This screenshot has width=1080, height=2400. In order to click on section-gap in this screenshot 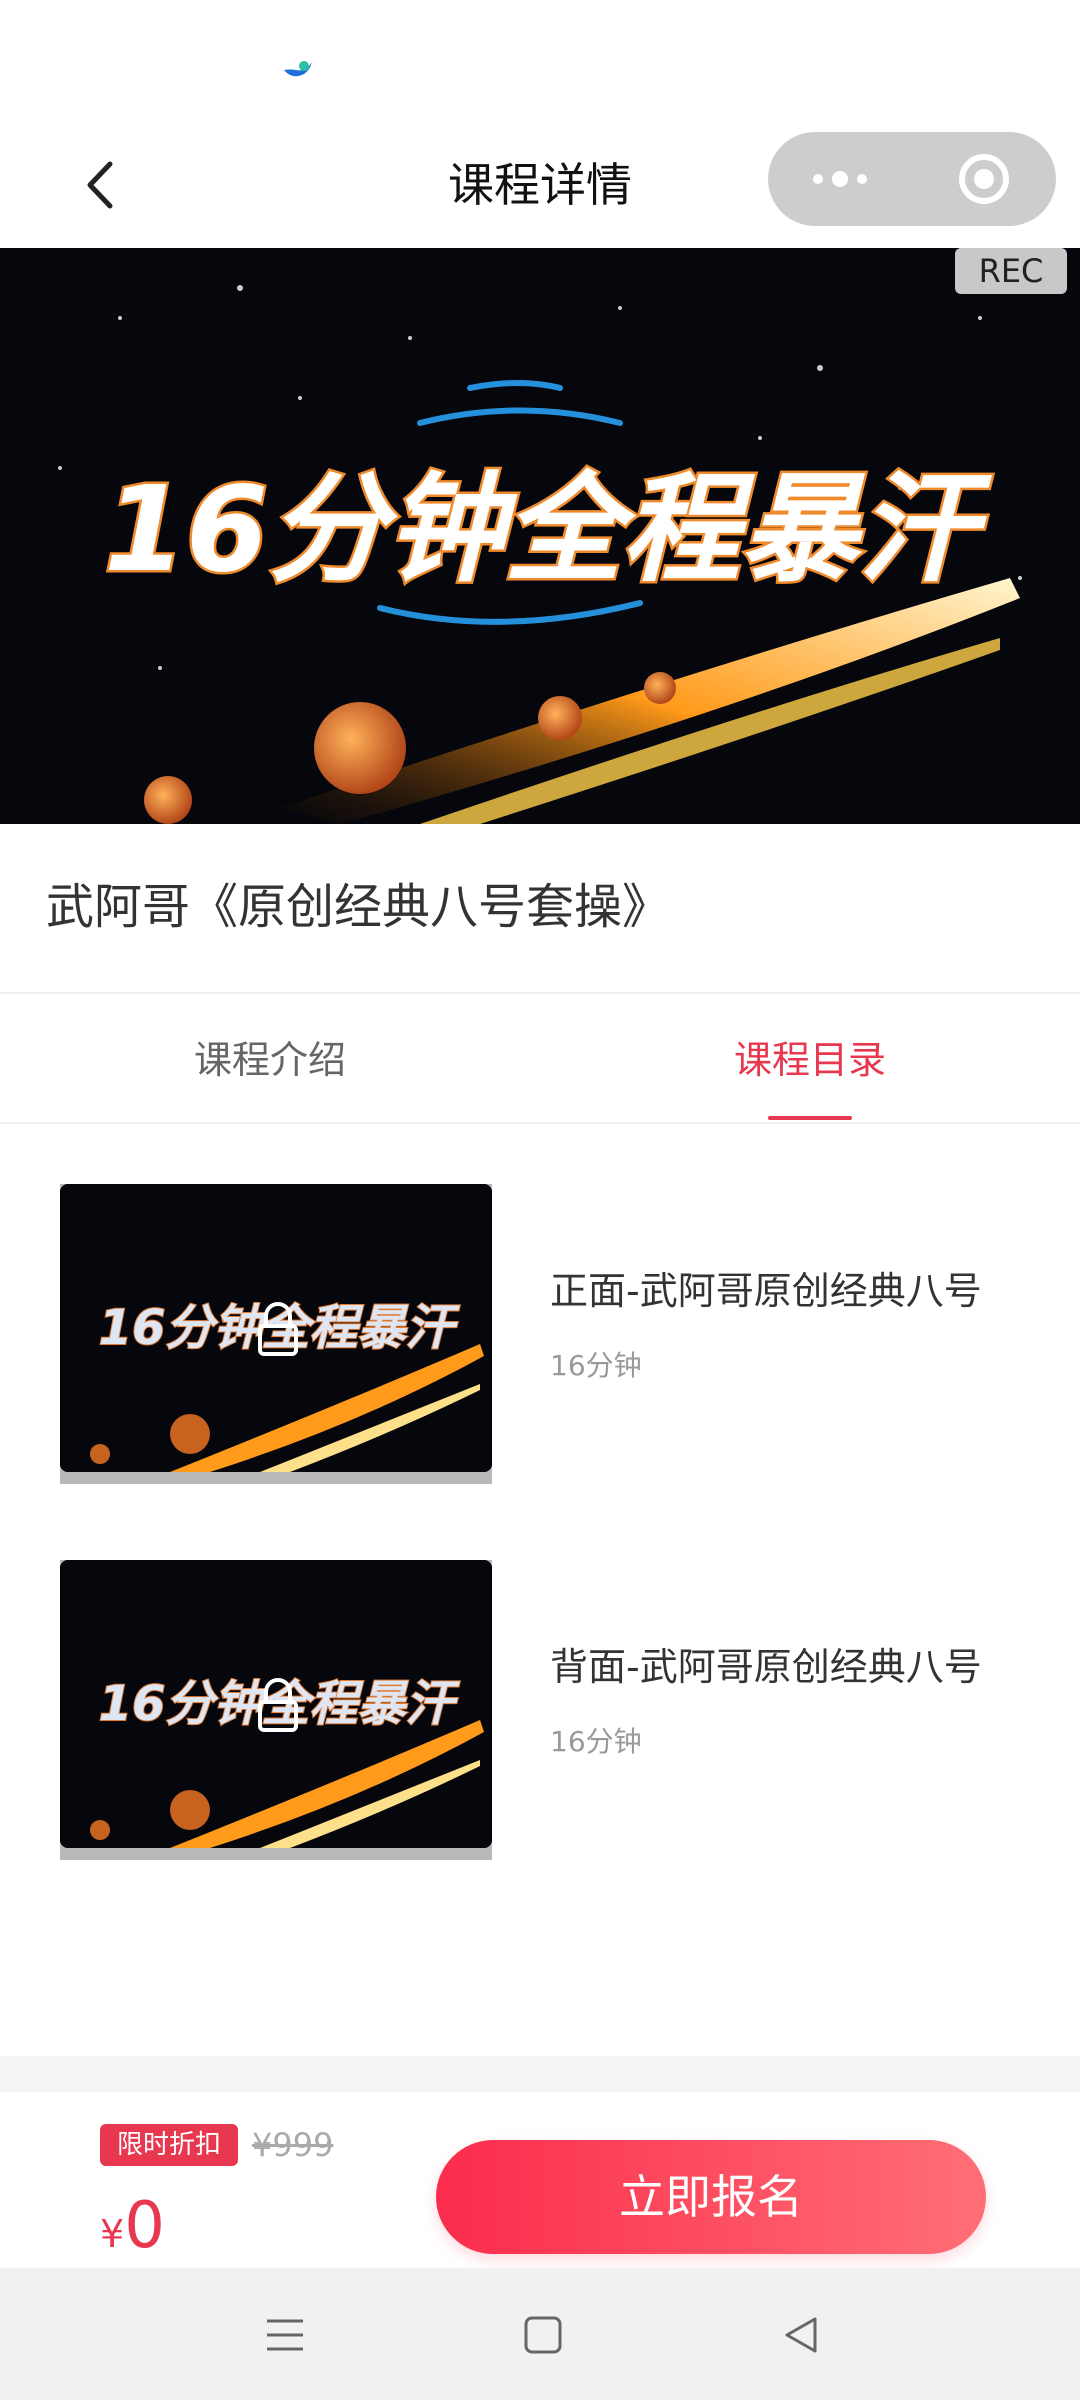, I will do `click(540, 2074)`.